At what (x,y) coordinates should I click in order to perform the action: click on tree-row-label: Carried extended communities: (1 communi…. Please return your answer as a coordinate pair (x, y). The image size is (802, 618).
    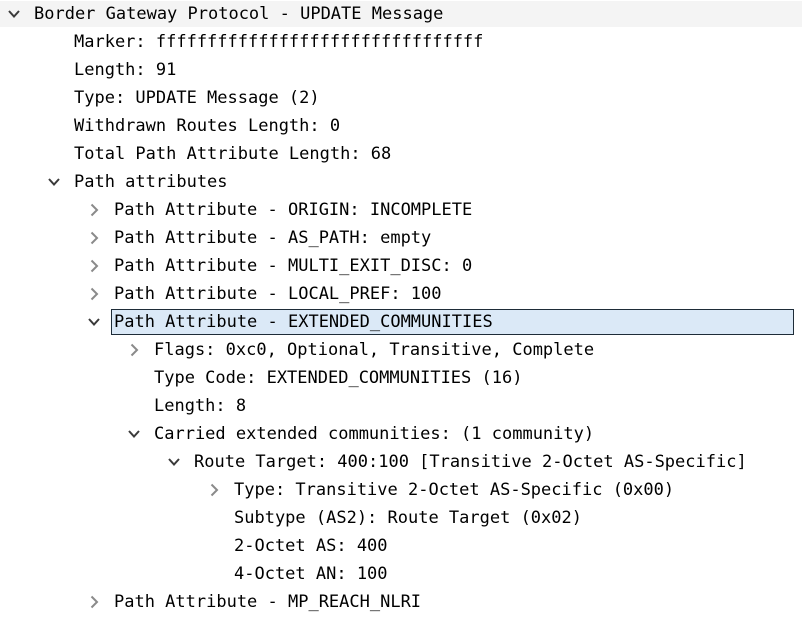
    Looking at the image, I should click on (374, 434).